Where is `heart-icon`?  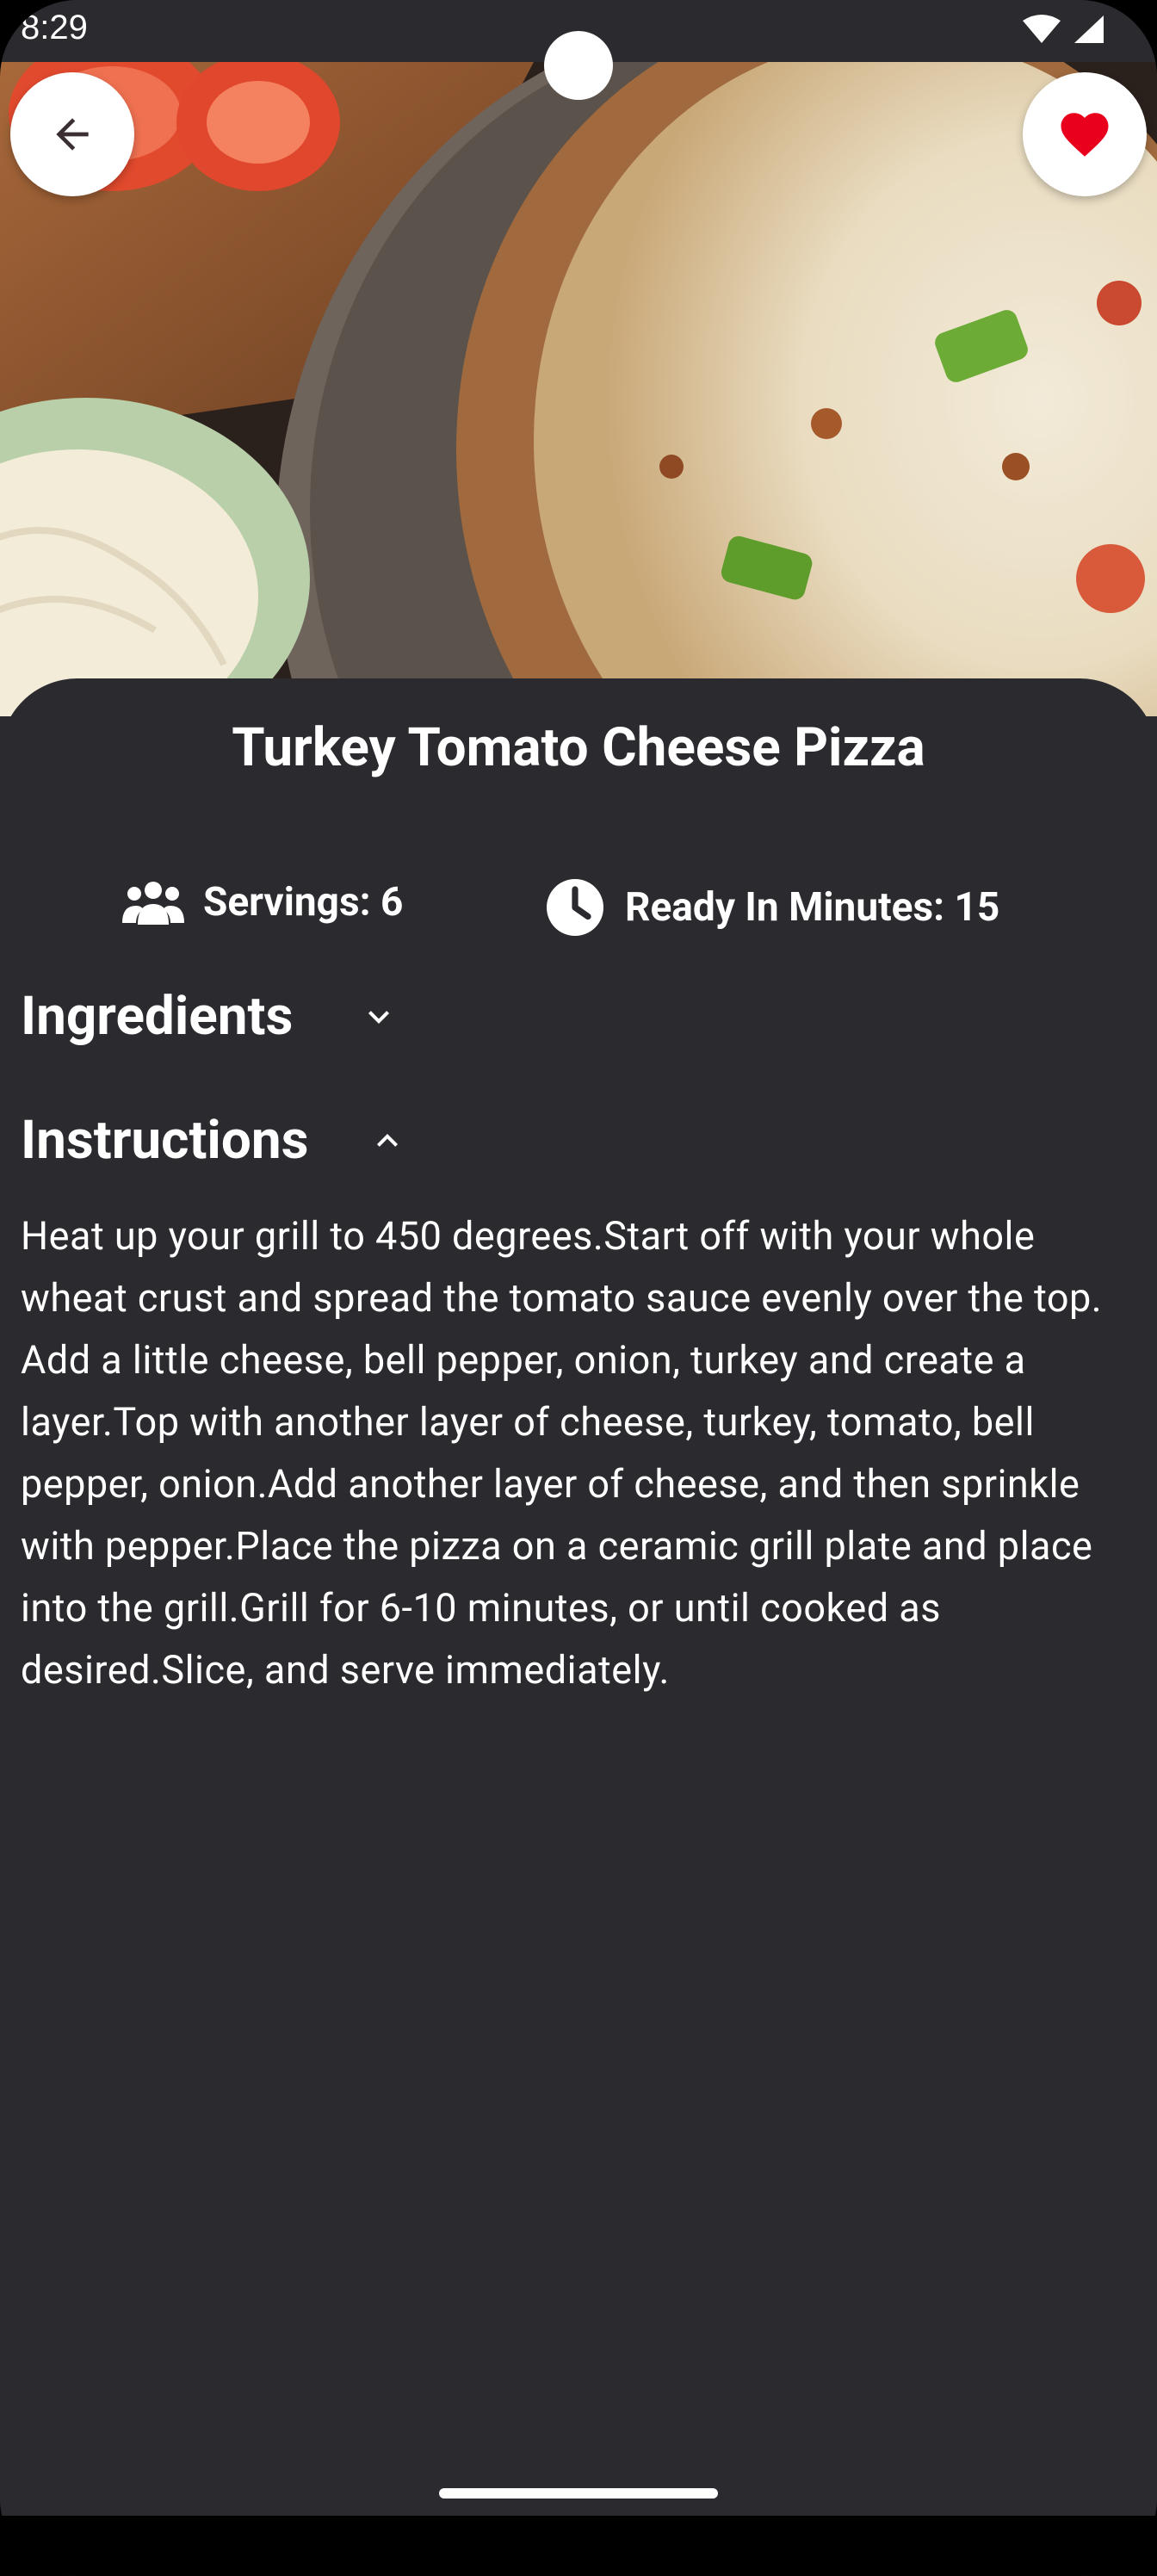
heart-icon is located at coordinates (1085, 135).